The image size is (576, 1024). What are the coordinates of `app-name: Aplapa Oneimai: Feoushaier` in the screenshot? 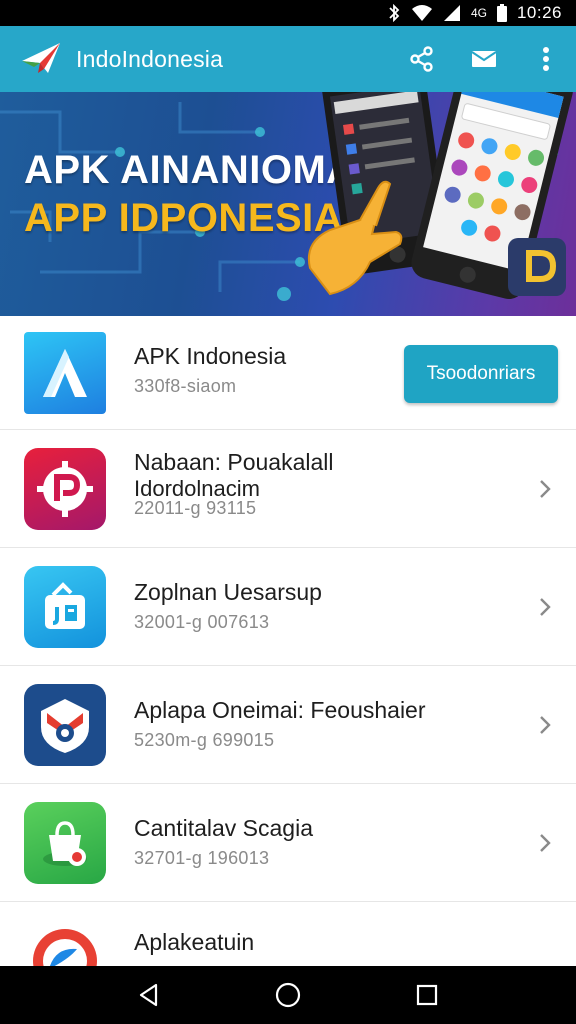 It's located at (280, 710).